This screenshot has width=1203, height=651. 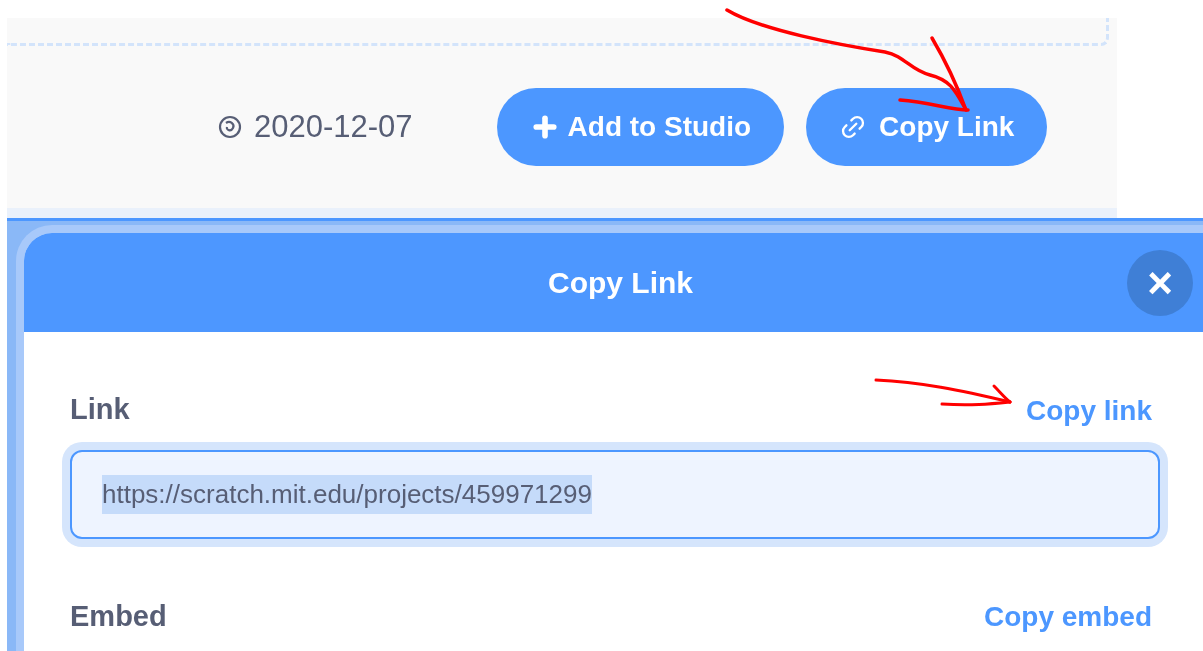 I want to click on spiral-icon, so click(x=230, y=127).